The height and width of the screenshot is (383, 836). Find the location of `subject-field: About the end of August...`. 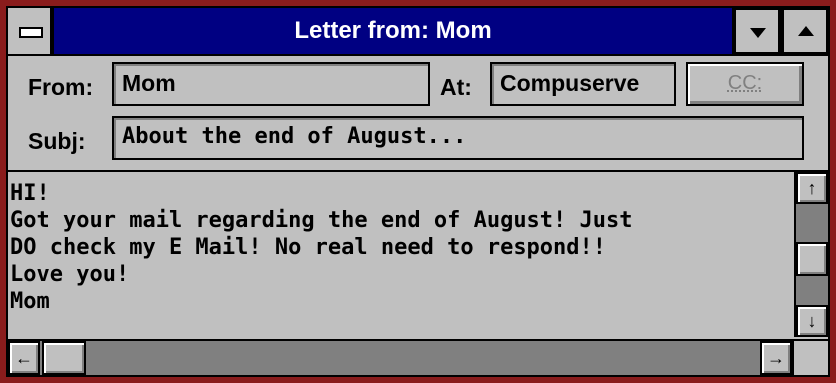

subject-field: About the end of August... is located at coordinates (458, 138).